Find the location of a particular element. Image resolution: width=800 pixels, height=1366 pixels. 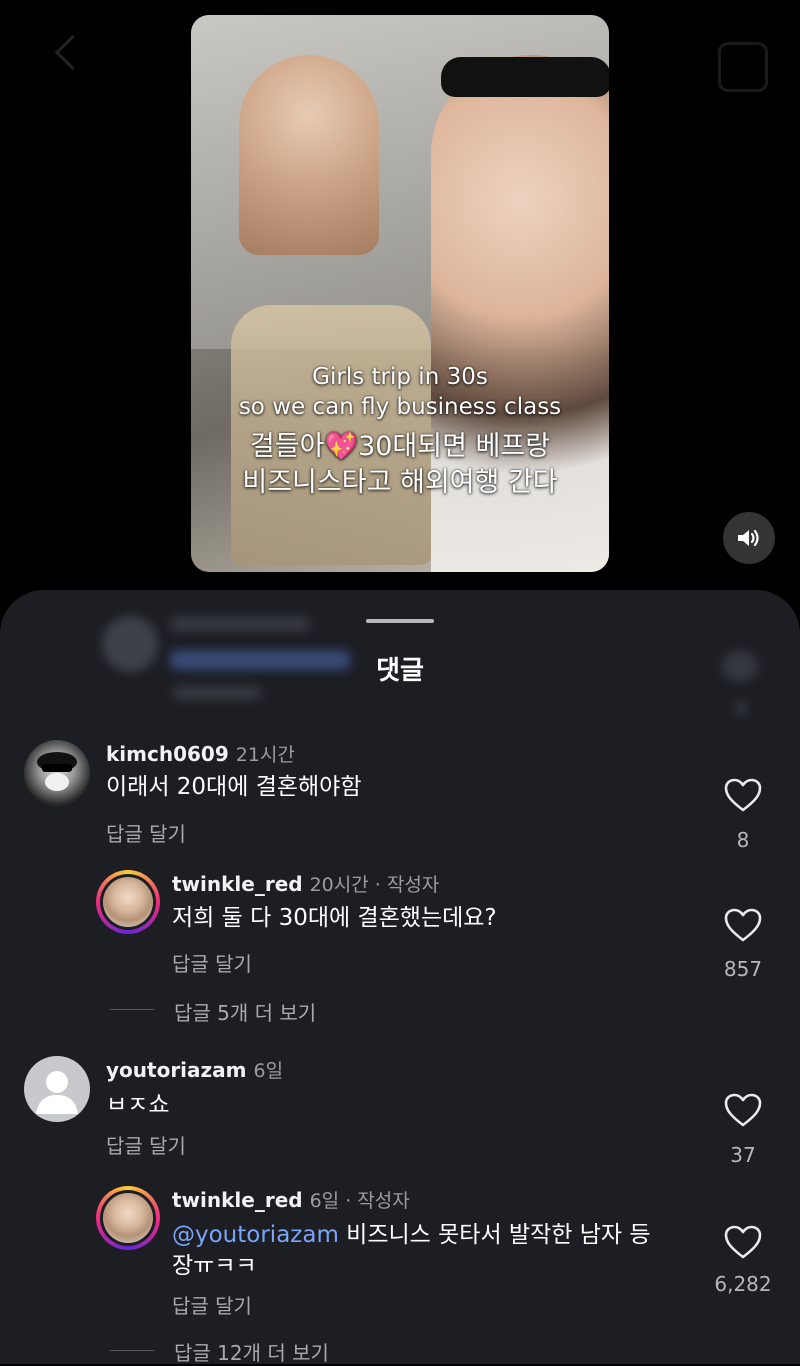

comment-text-part: 비즈니스 못타서 발작한 남자 등 is located at coordinates (494, 1235).